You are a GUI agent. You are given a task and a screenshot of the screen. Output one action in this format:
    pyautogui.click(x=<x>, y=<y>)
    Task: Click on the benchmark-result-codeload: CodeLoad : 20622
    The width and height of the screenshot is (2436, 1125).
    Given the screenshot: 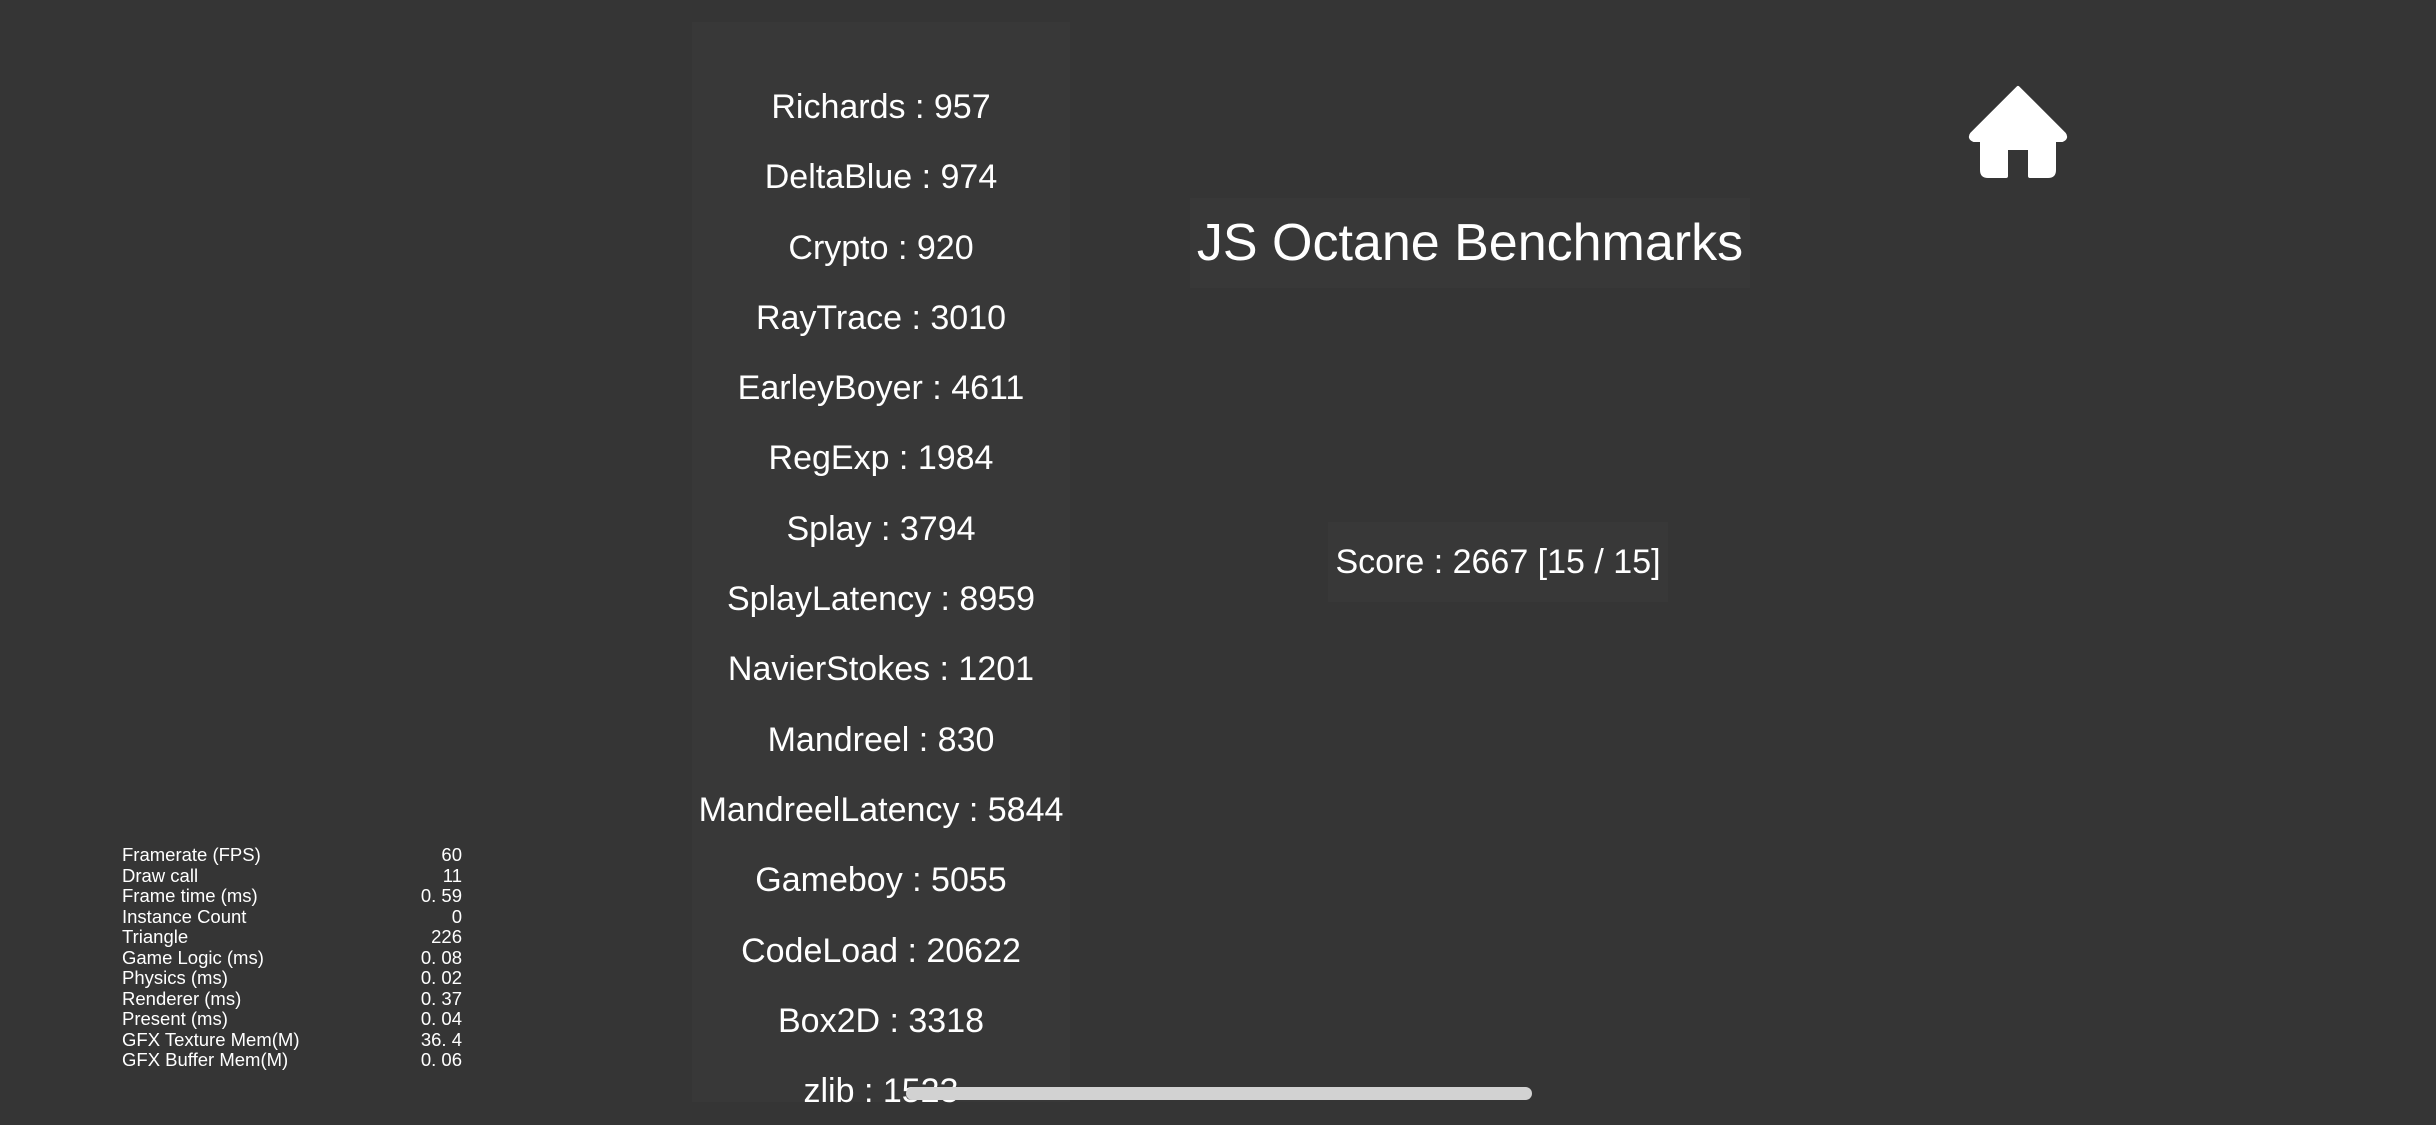 What is the action you would take?
    pyautogui.click(x=881, y=950)
    